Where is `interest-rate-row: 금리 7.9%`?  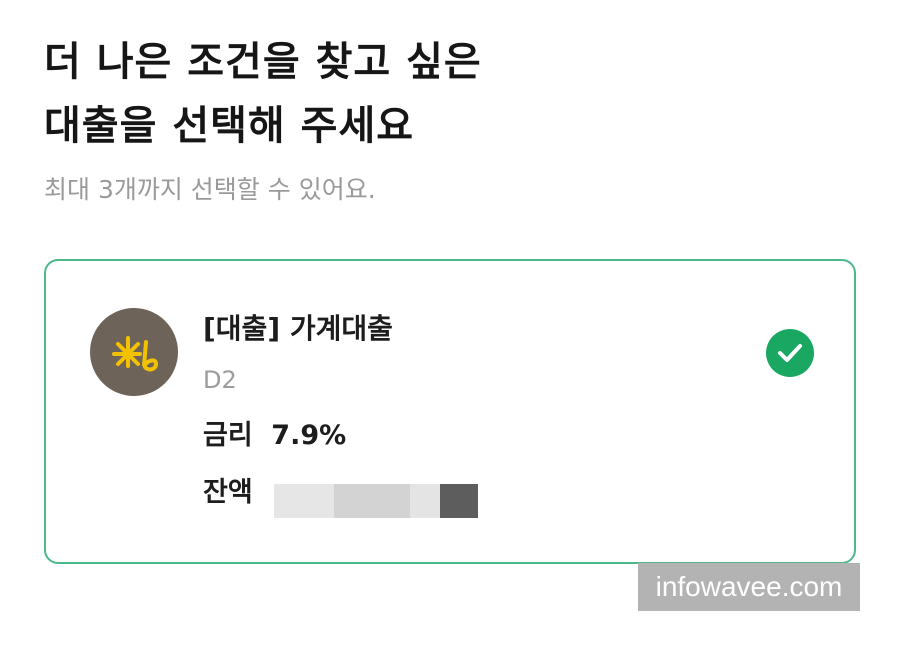
interest-rate-row: 금리 7.9% is located at coordinates (274, 436).